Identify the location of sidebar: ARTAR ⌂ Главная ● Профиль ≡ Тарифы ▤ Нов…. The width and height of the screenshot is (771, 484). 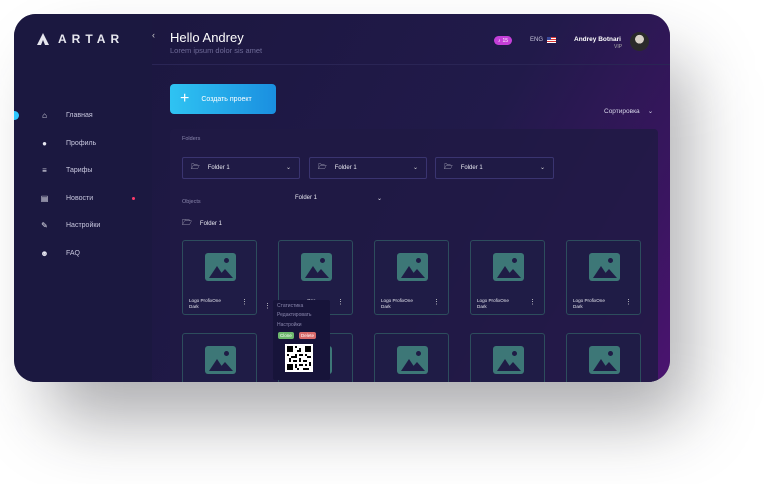
(83, 198).